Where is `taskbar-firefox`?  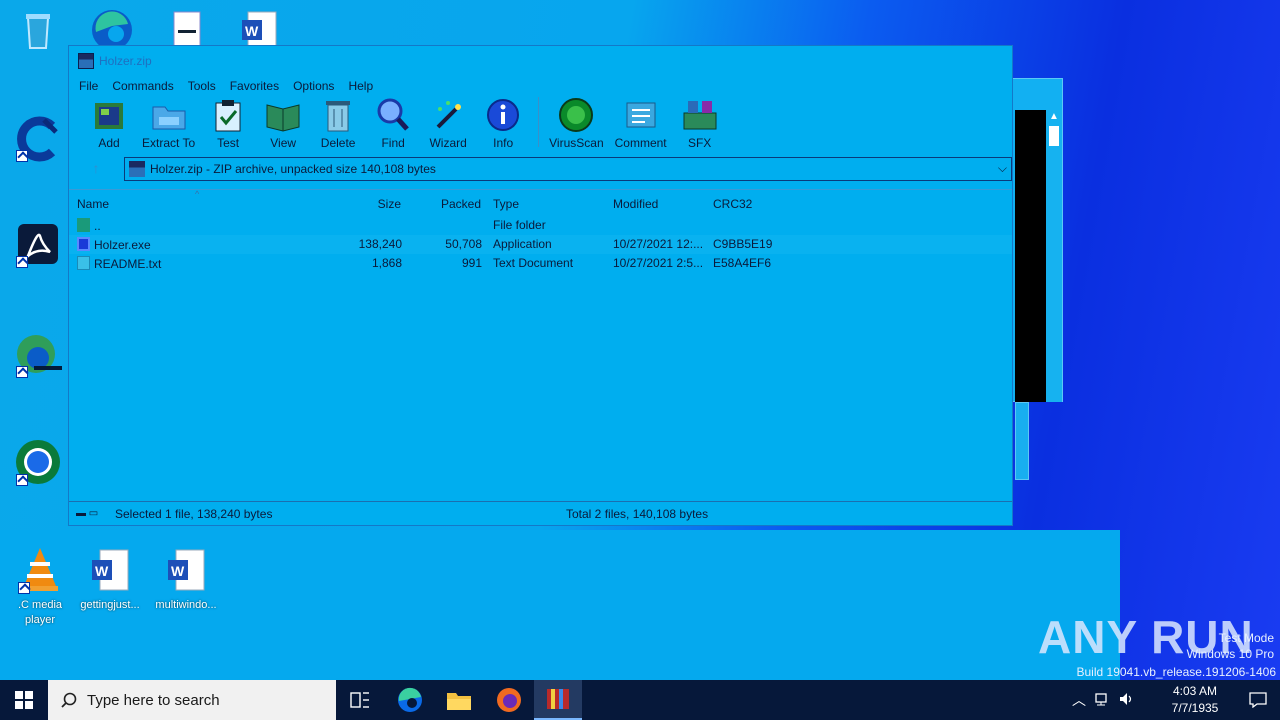 taskbar-firefox is located at coordinates (509, 700).